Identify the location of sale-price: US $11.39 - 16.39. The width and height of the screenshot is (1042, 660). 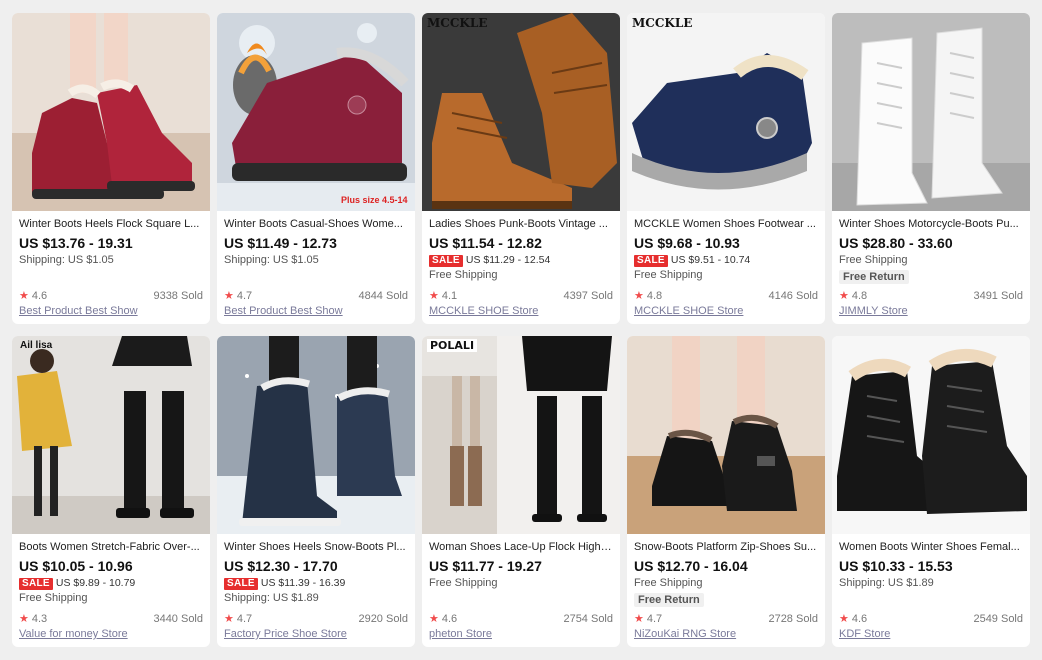
(303, 583).